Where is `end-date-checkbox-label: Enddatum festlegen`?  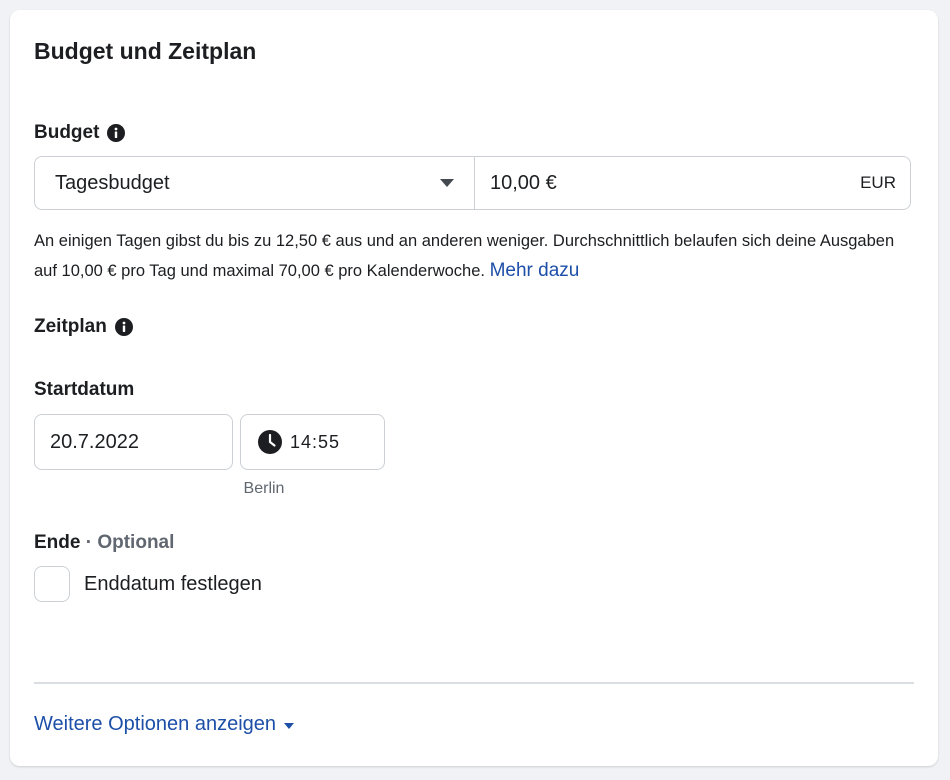 end-date-checkbox-label: Enddatum festlegen is located at coordinates (173, 584).